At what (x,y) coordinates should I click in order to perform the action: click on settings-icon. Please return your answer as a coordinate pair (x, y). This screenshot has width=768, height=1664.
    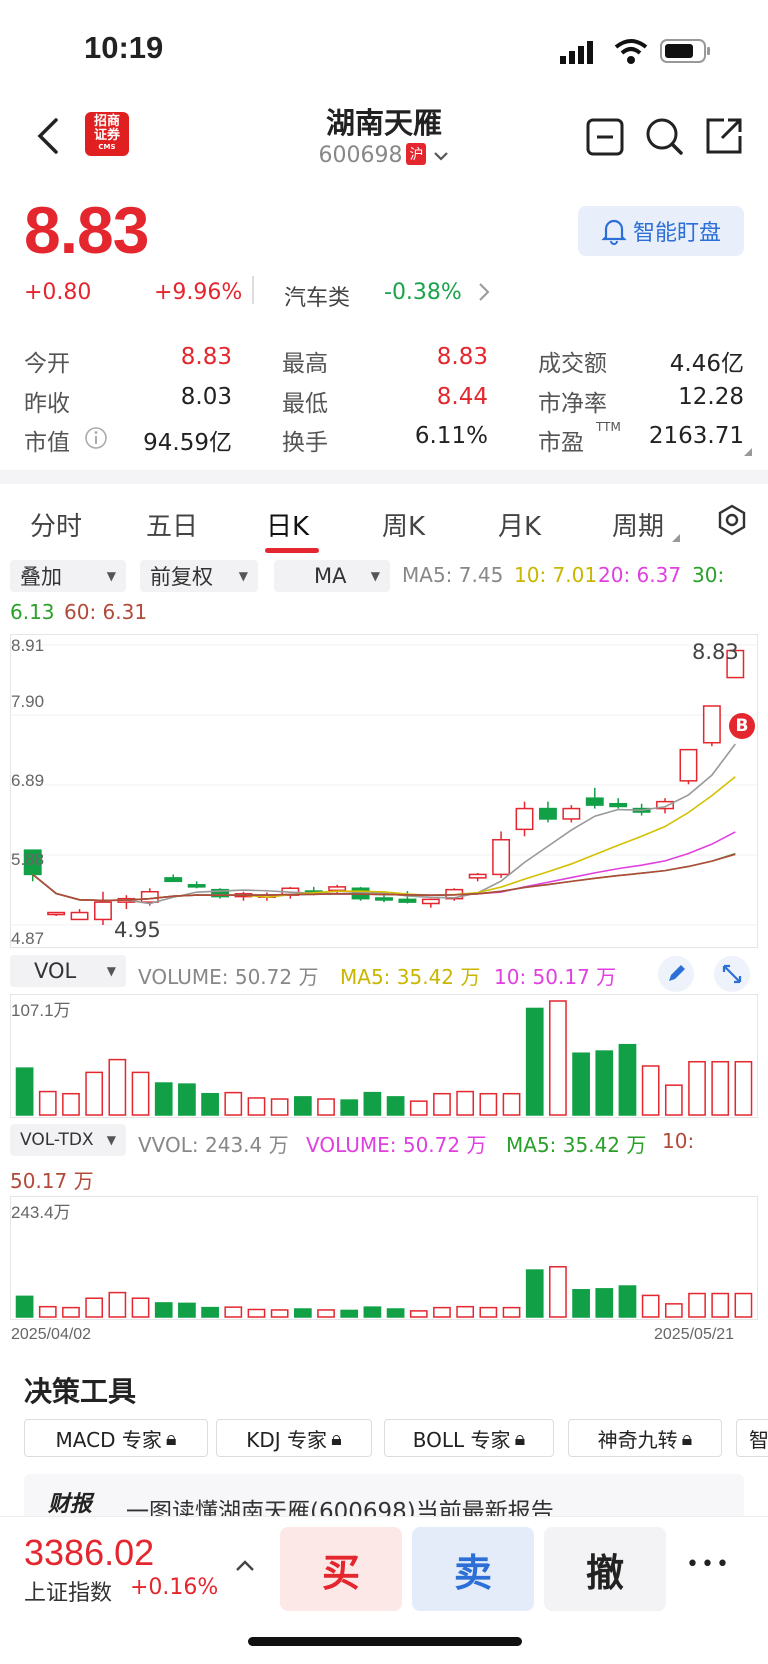
    Looking at the image, I should click on (732, 520).